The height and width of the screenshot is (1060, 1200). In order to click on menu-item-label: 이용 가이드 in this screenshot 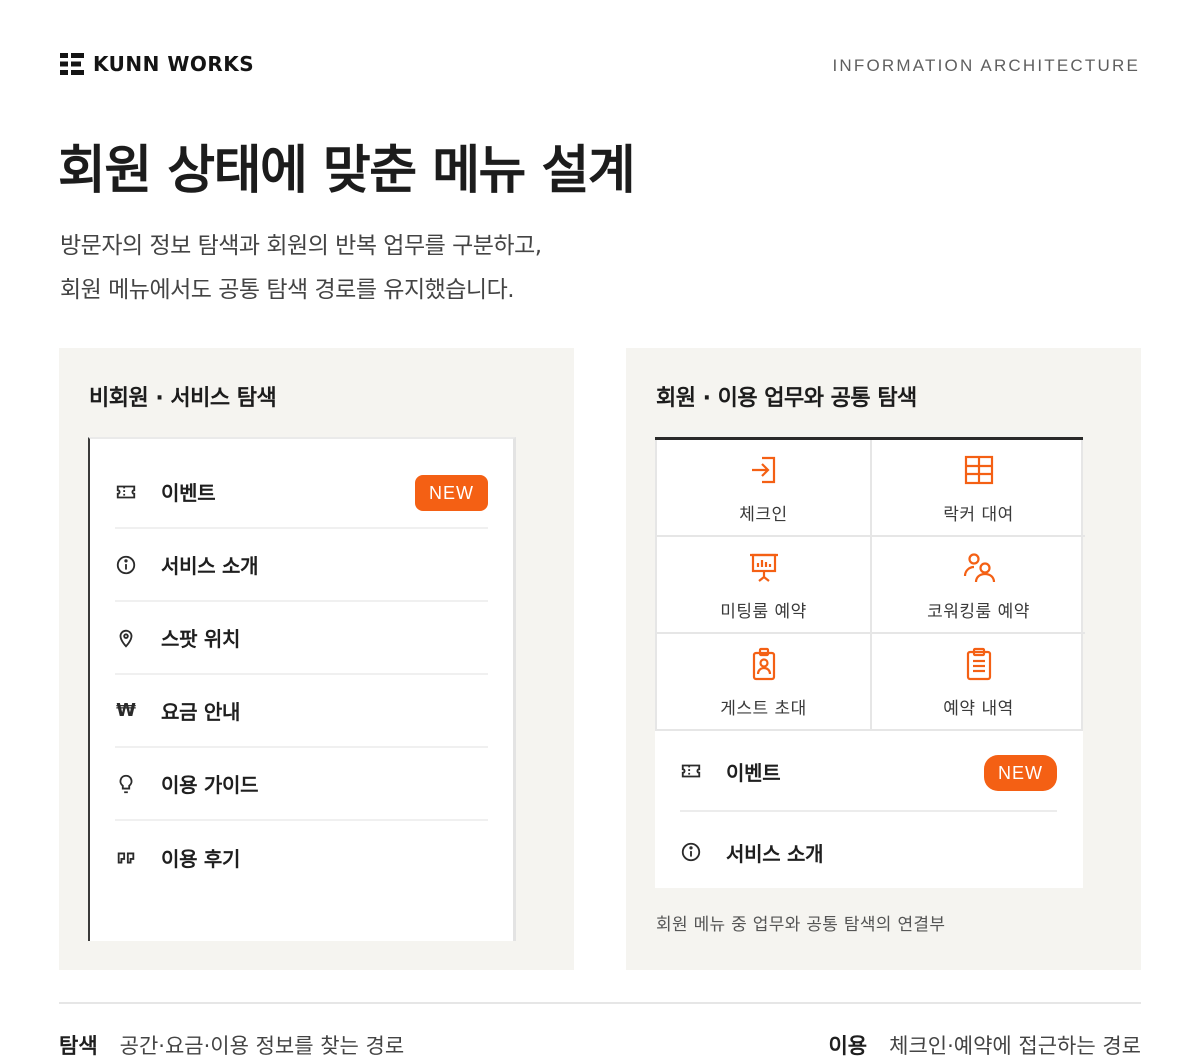, I will do `click(210, 785)`.